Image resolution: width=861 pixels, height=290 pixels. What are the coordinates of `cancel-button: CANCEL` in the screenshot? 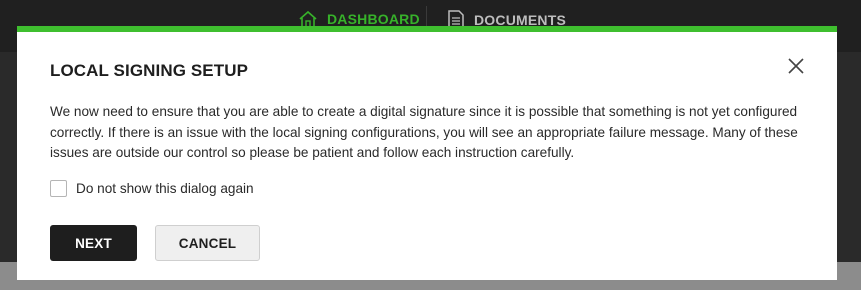 It's located at (207, 243).